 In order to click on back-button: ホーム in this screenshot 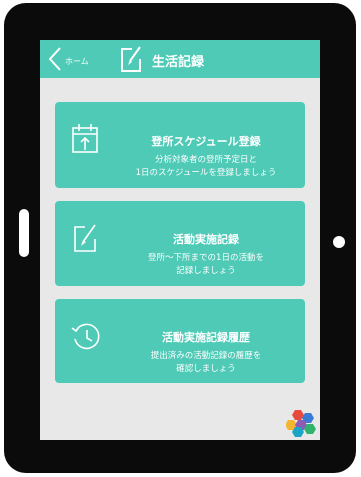, I will do `click(68, 59)`.